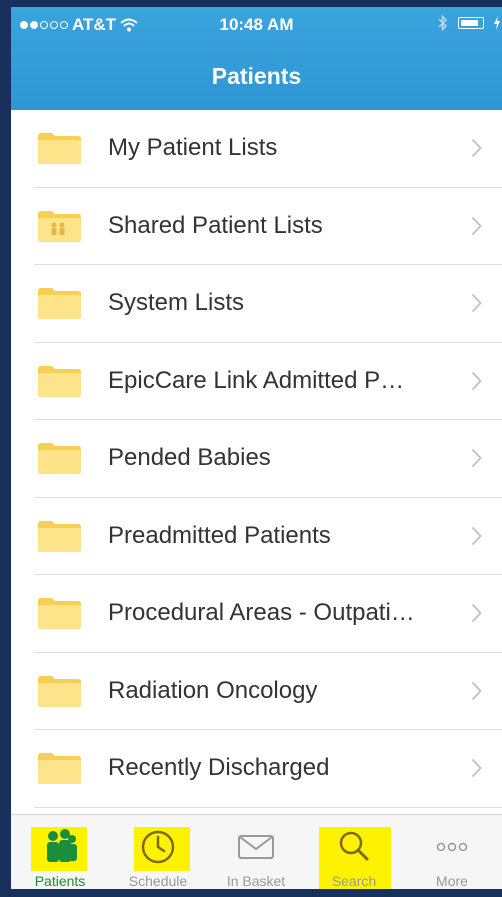 Image resolution: width=502 pixels, height=897 pixels. Describe the element at coordinates (354, 881) in the screenshot. I see `tab-label: Search` at that location.